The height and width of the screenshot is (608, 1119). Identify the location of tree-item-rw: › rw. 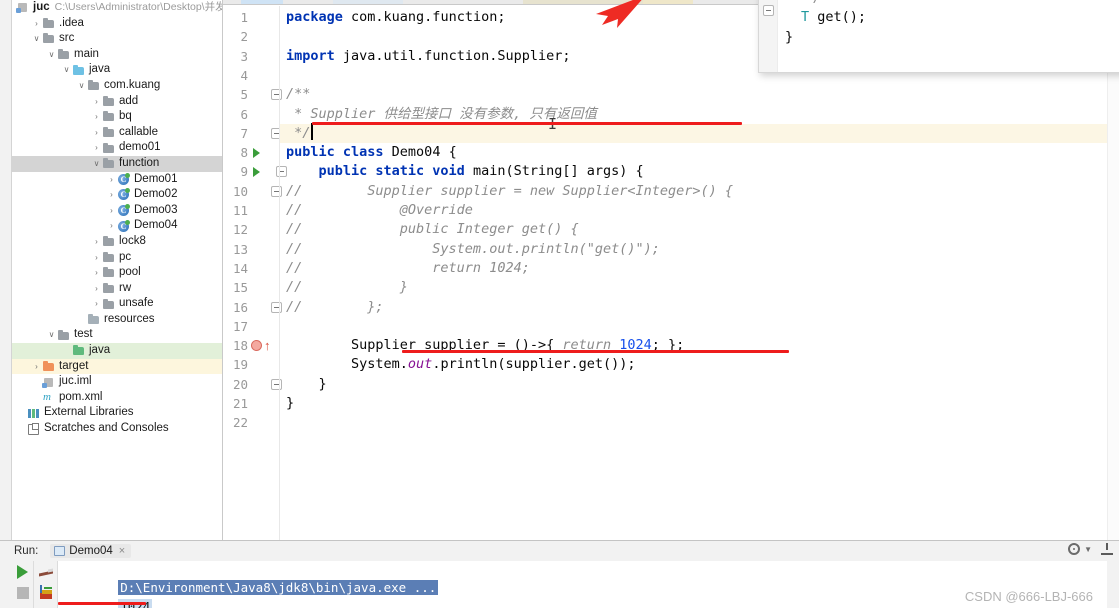
(117, 289).